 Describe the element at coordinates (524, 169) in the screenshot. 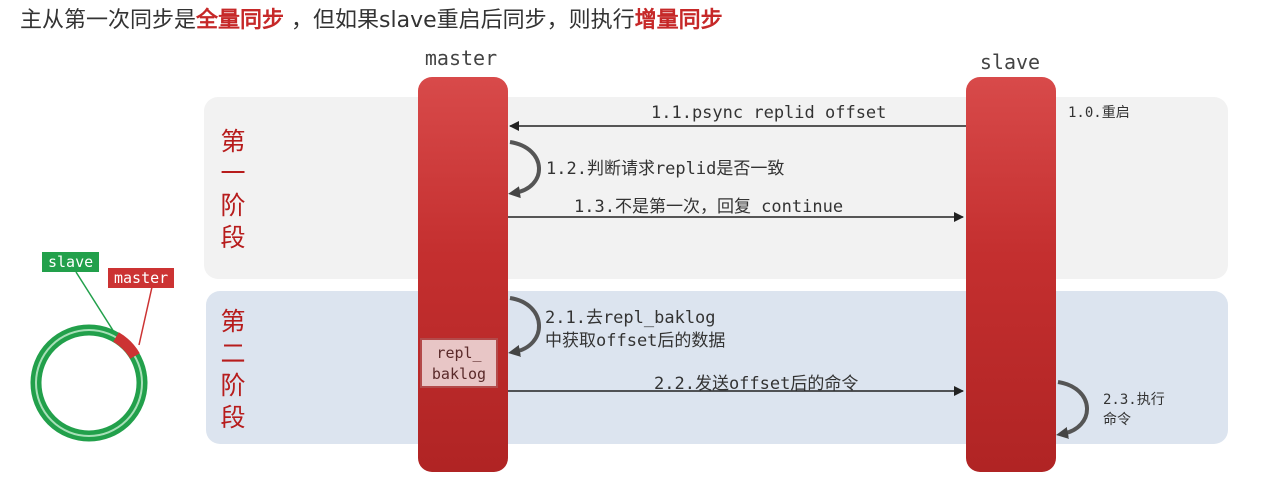

I see `self-loop-check-replid` at that location.